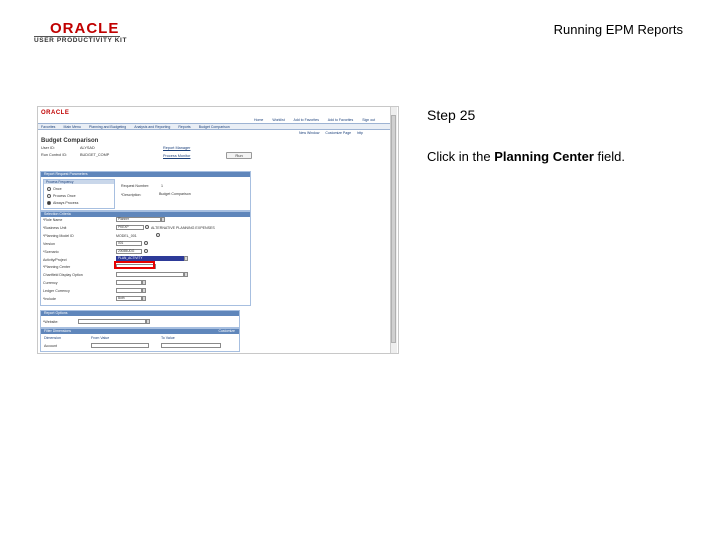 This screenshot has height=540, width=720. What do you see at coordinates (140, 331) in the screenshot?
I see `filter-dimensions-header: Filter Dimensions Customize` at bounding box center [140, 331].